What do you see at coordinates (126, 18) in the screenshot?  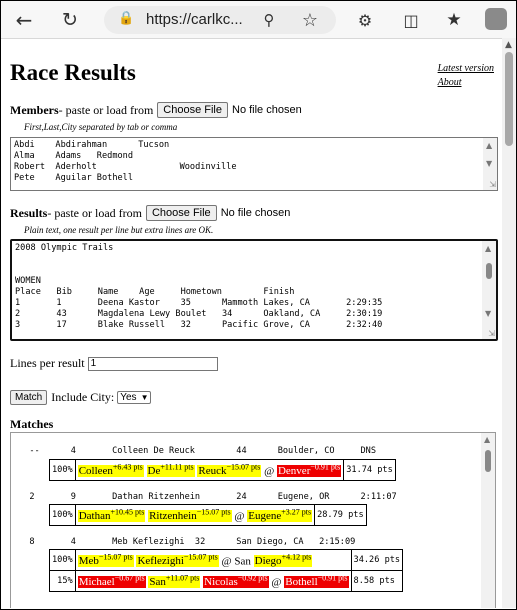 I see `lock-icon: 🔒` at bounding box center [126, 18].